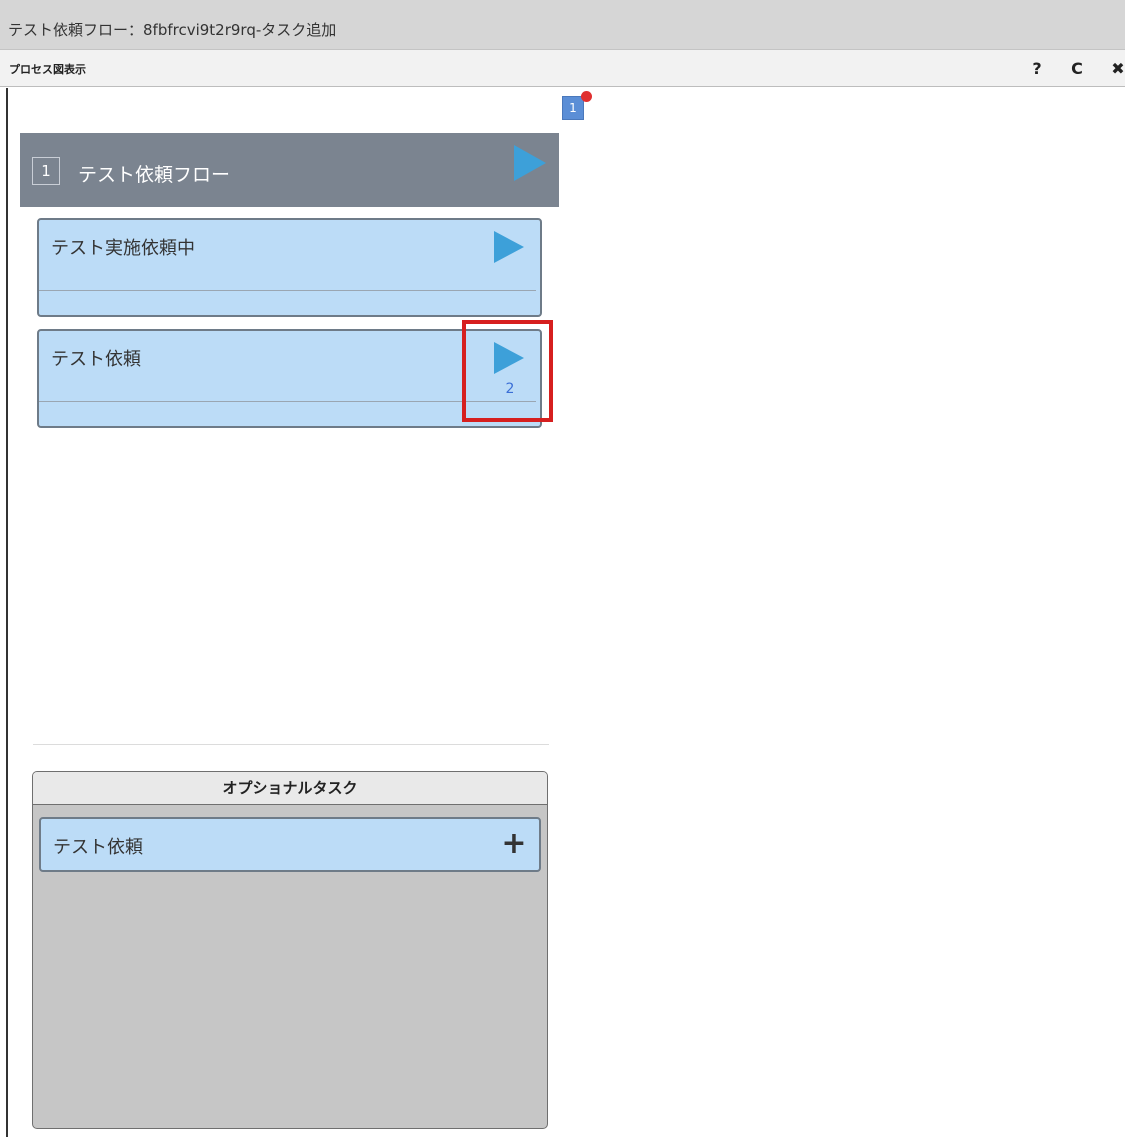  What do you see at coordinates (562, 25) in the screenshot?
I see `window-titlebar: テスト依頼フロー：8fbfrcvi9t2r9rq-タスク追加` at bounding box center [562, 25].